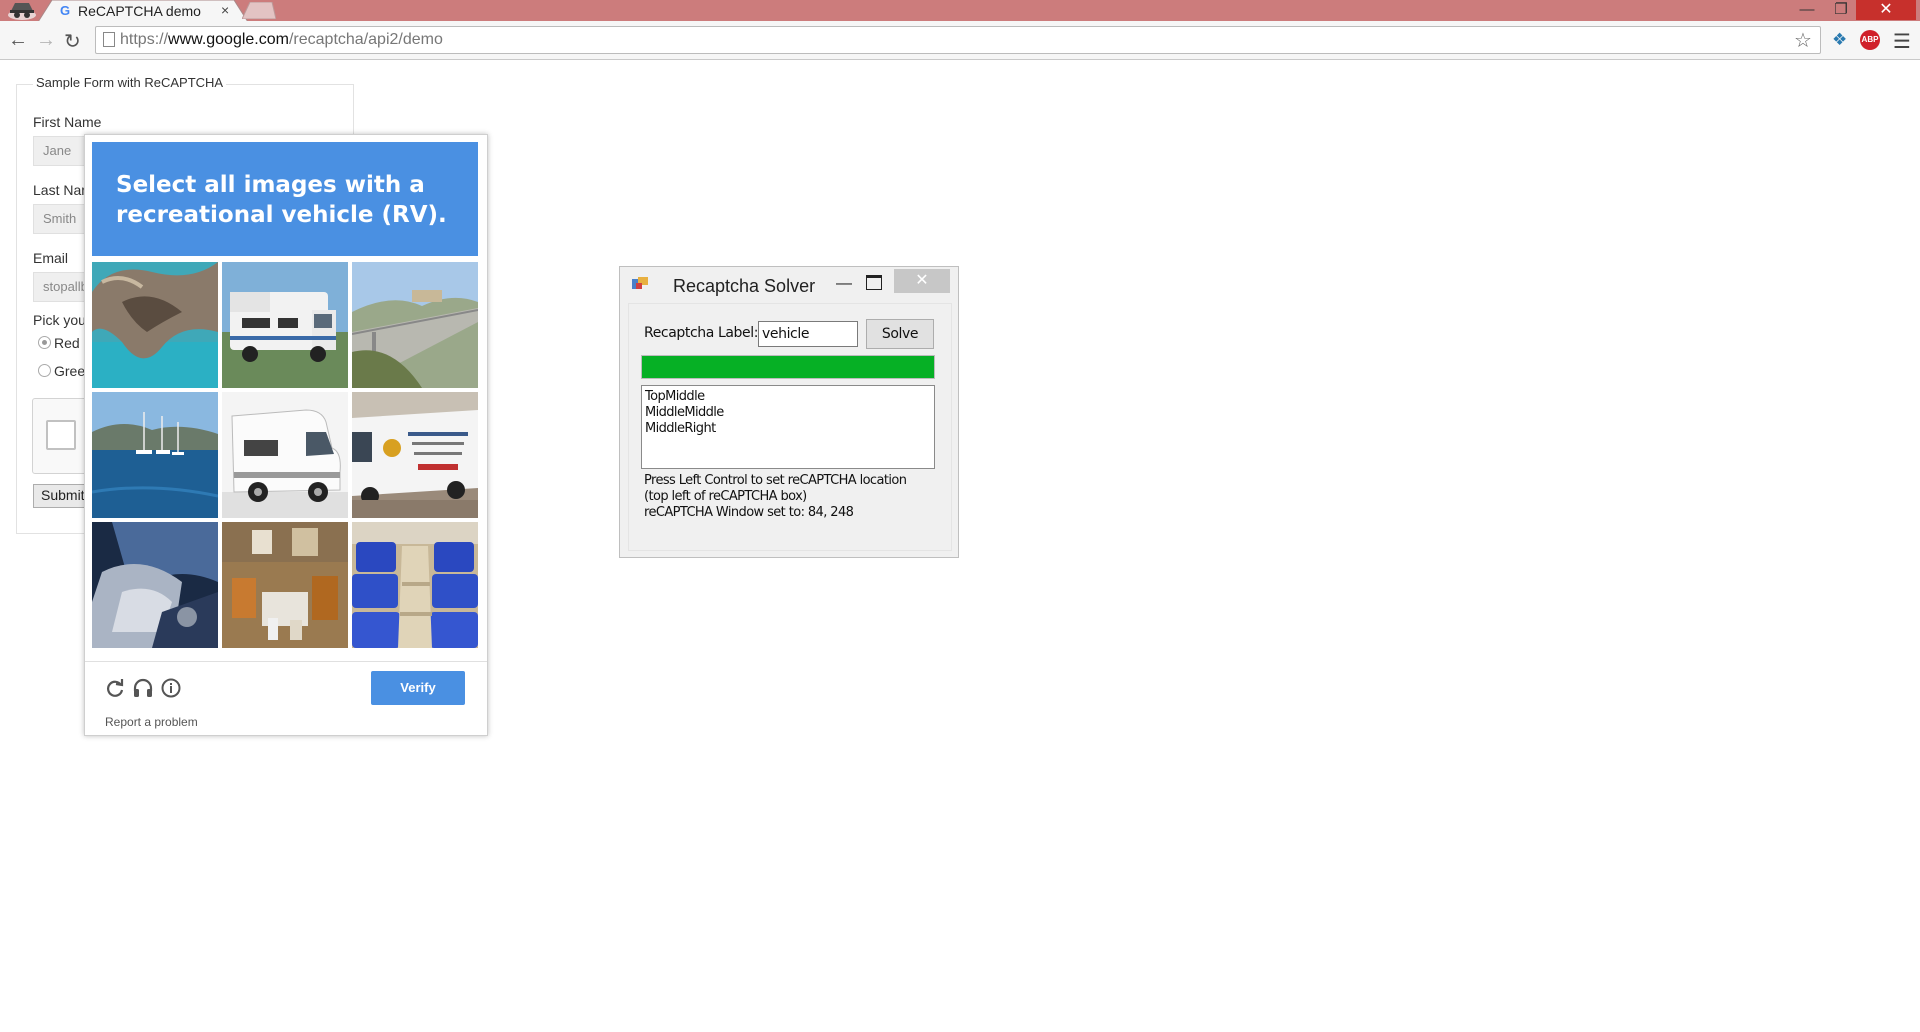  I want to click on solver-title: Recaptcha Solver, so click(744, 286).